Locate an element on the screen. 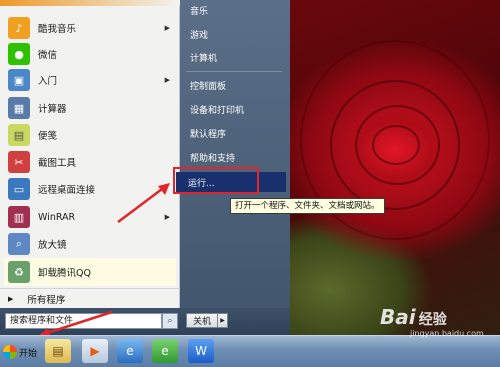 This screenshot has height=367, width=500. menu-item-label: 控制面板 is located at coordinates (208, 86).